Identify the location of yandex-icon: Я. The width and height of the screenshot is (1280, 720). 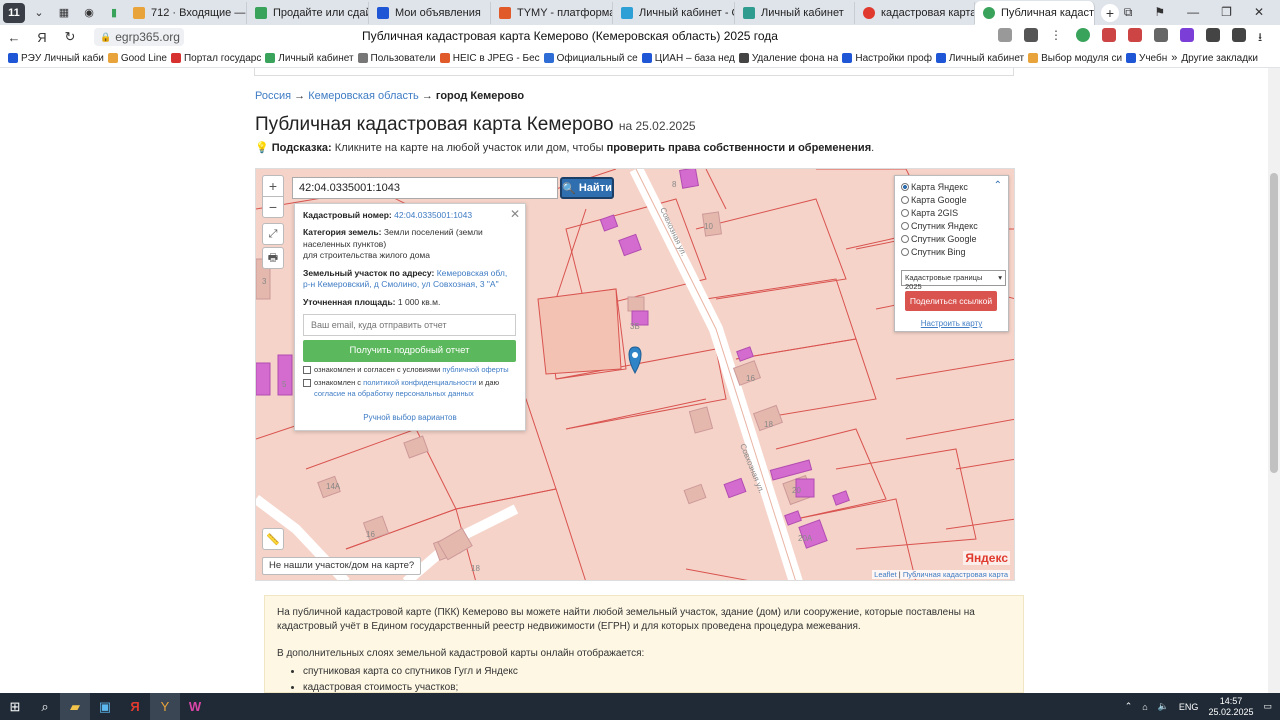
(135, 706).